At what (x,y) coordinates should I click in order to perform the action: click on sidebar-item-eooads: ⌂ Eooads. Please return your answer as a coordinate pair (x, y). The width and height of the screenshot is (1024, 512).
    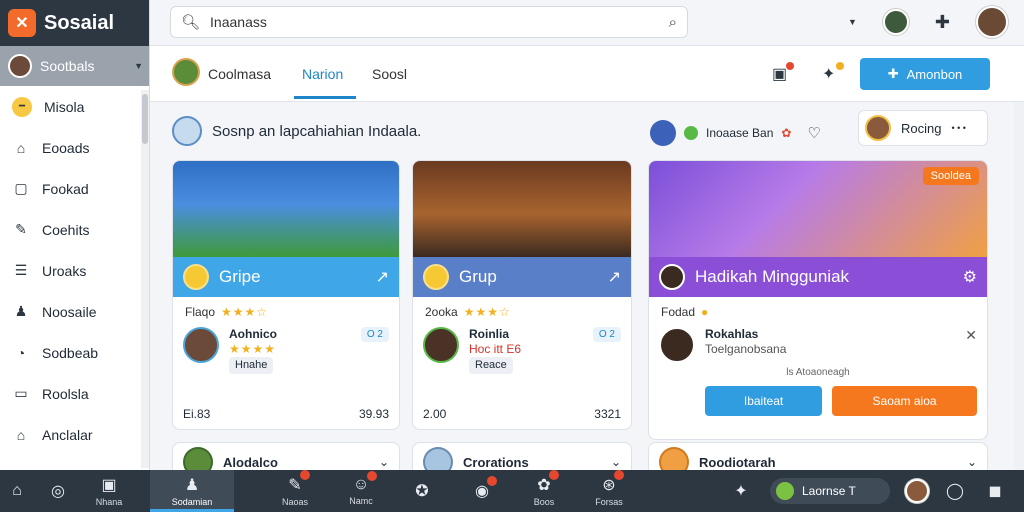
    Looking at the image, I should click on (74, 147).